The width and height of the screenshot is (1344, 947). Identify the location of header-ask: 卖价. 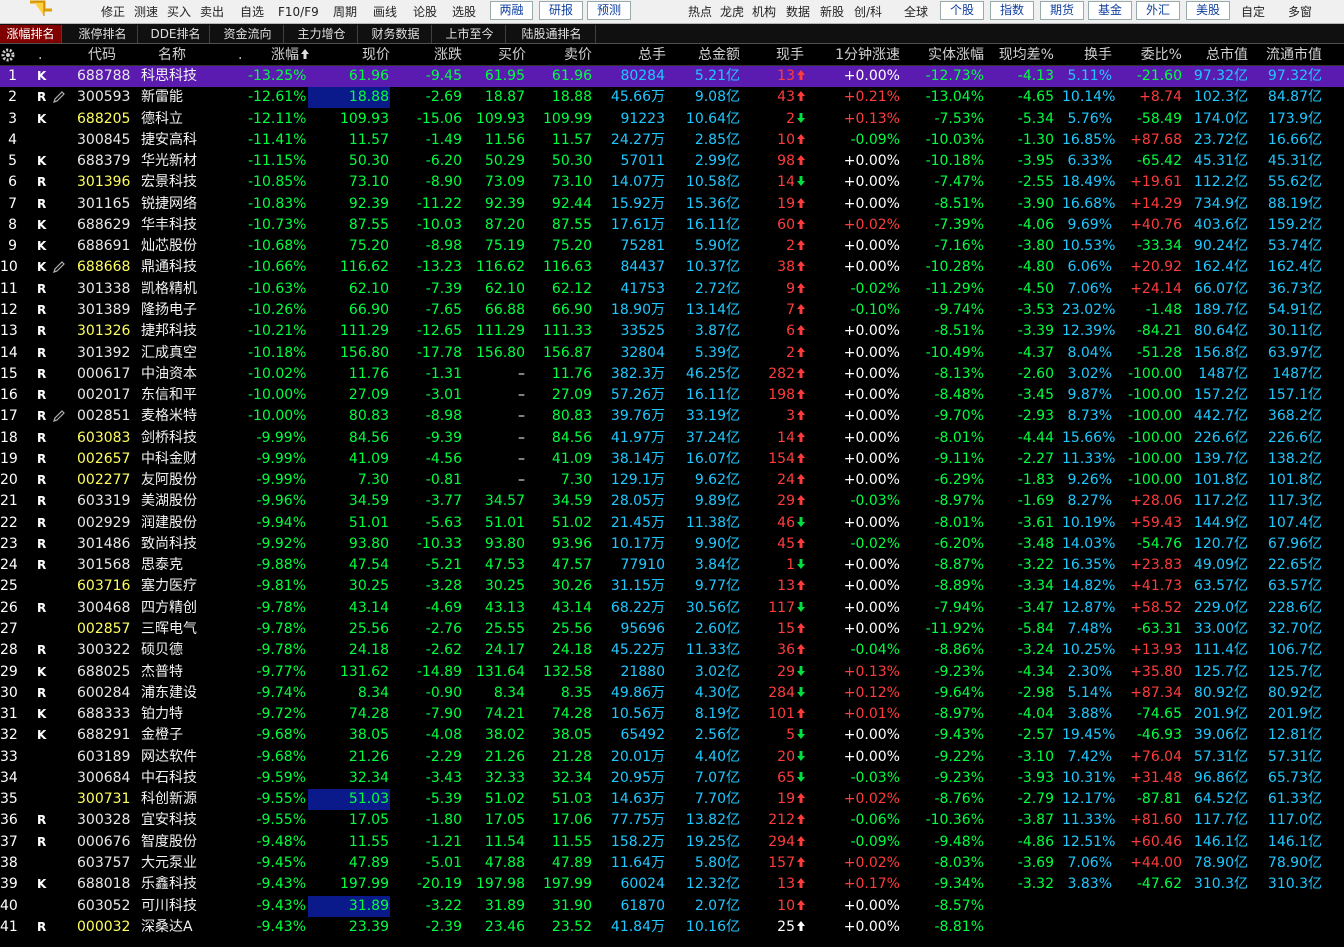
(564, 55).